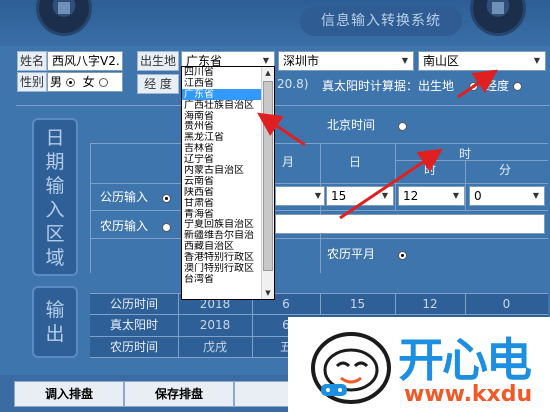  Describe the element at coordinates (55, 162) in the screenshot. I see `section-char: 期` at that location.